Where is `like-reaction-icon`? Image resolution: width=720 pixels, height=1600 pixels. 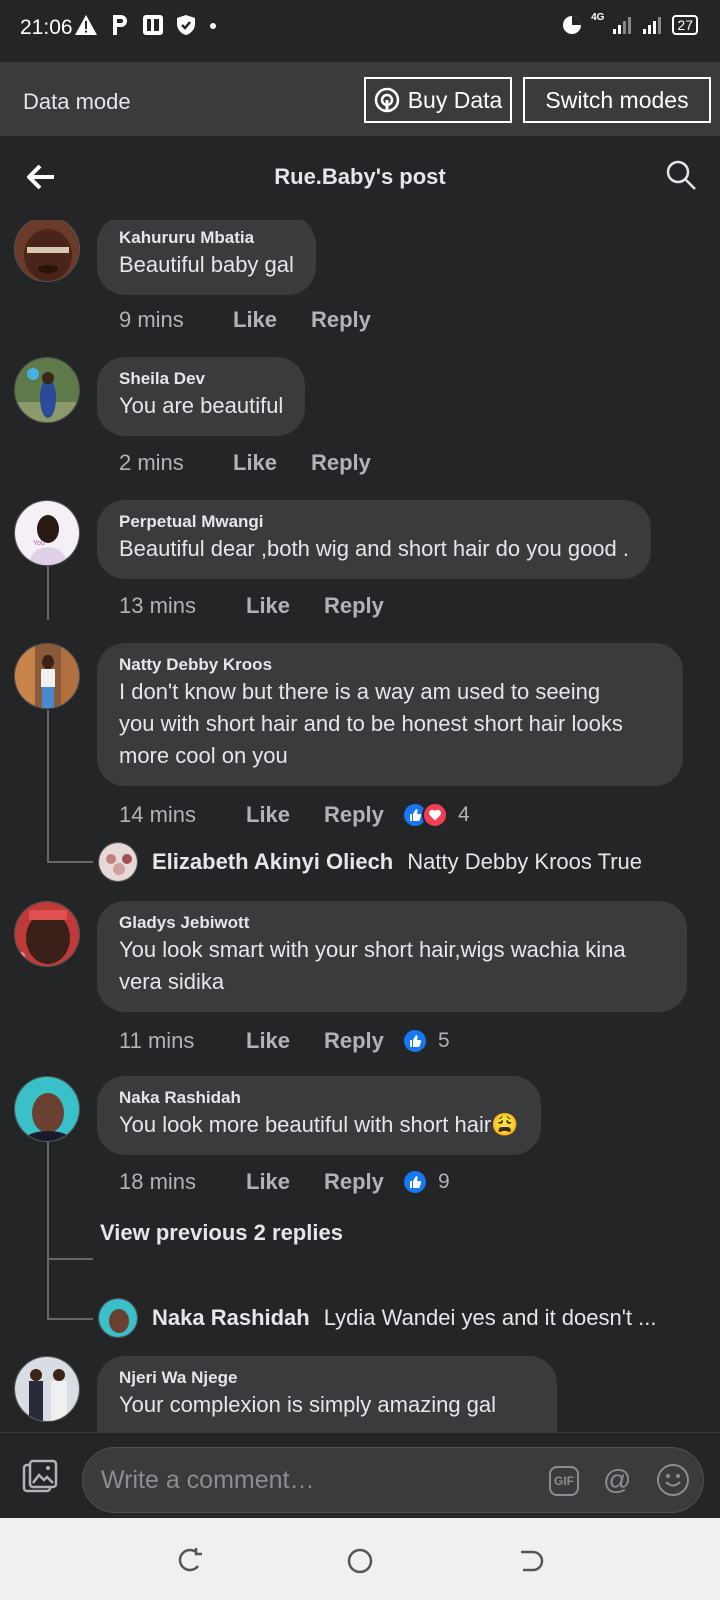
like-reaction-icon is located at coordinates (415, 1182).